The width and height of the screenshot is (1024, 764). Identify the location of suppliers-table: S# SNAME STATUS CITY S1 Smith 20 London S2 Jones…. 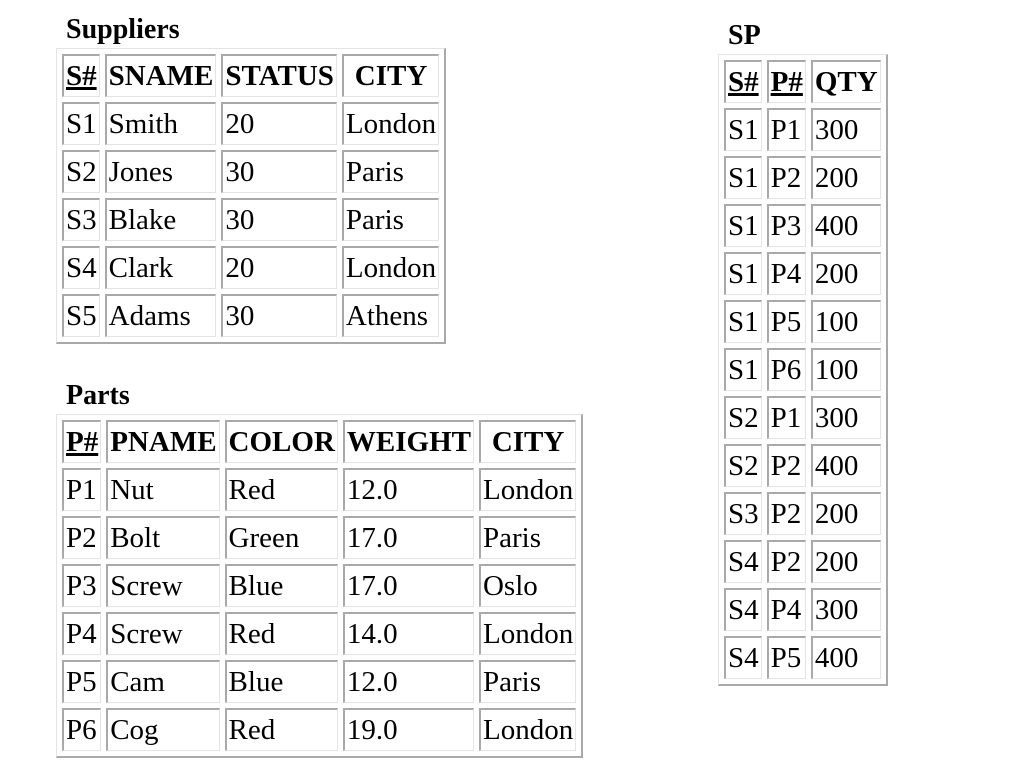
(251, 196).